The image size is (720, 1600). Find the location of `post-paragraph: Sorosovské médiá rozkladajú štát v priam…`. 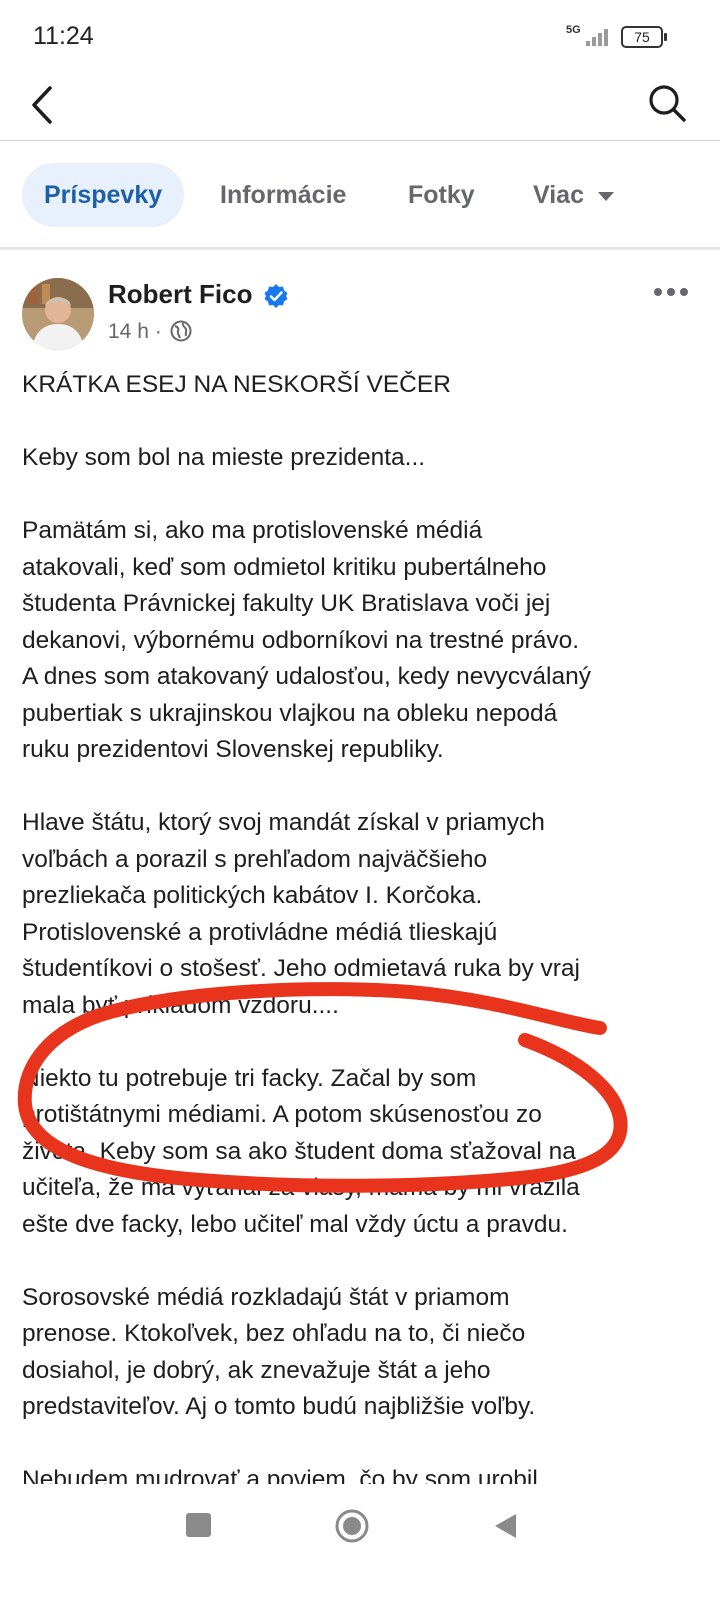

post-paragraph: Sorosovské médiá rozkladajú štát v priam… is located at coordinates (279, 1352).